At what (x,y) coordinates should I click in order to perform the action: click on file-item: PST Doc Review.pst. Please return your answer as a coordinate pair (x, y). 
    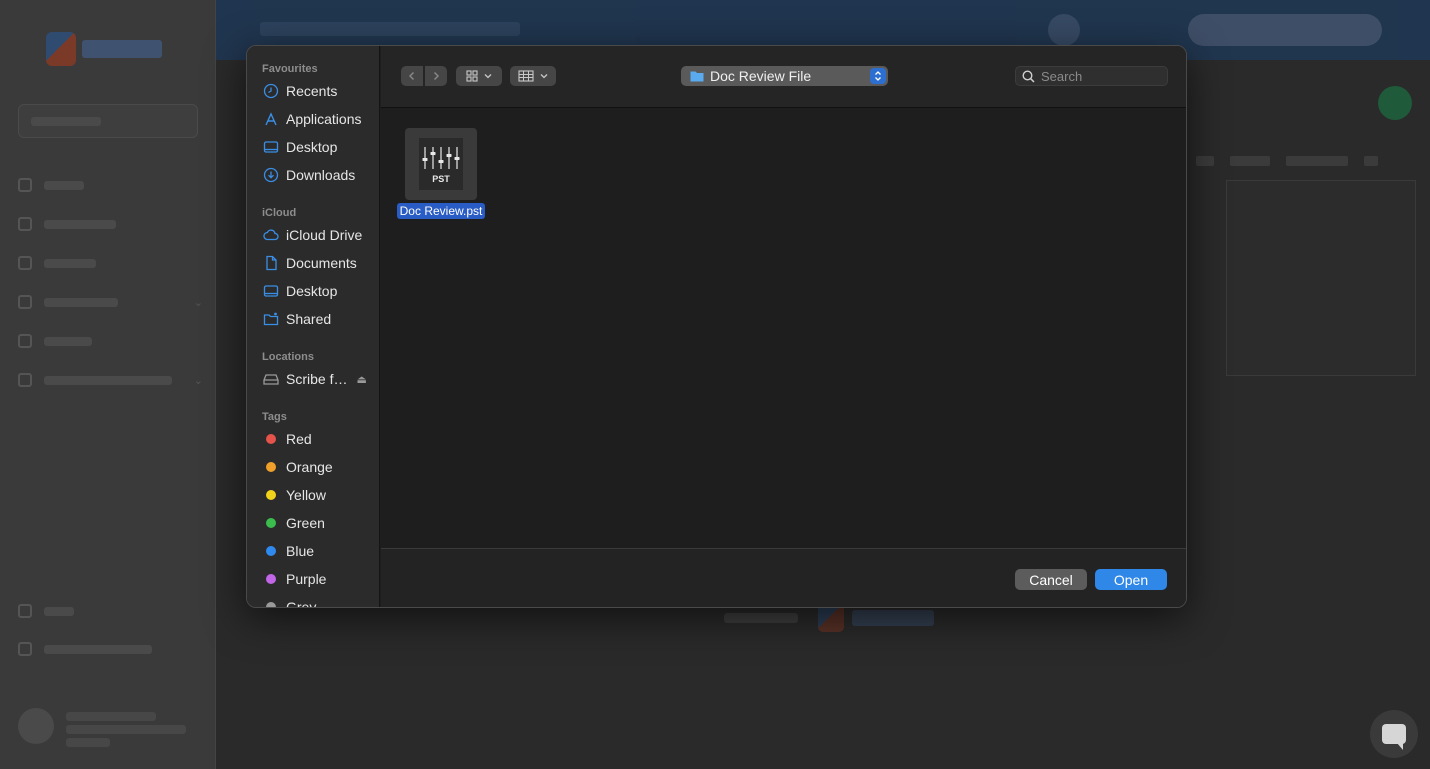
    Looking at the image, I should click on (441, 173).